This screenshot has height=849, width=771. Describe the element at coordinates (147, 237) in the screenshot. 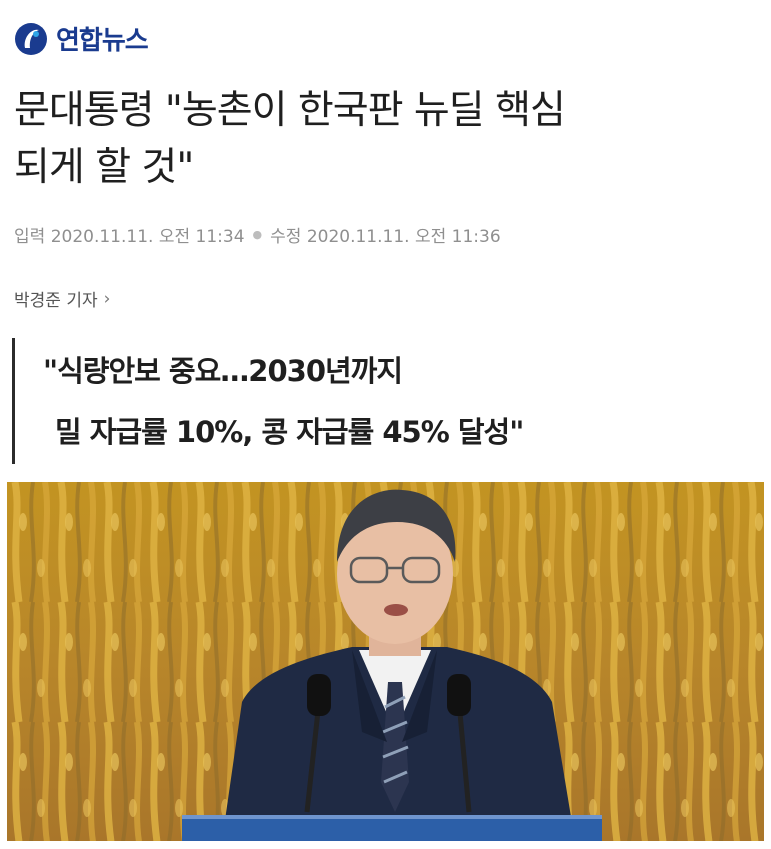

I see `input-time: 2020.11.11. 오전 11:34` at that location.